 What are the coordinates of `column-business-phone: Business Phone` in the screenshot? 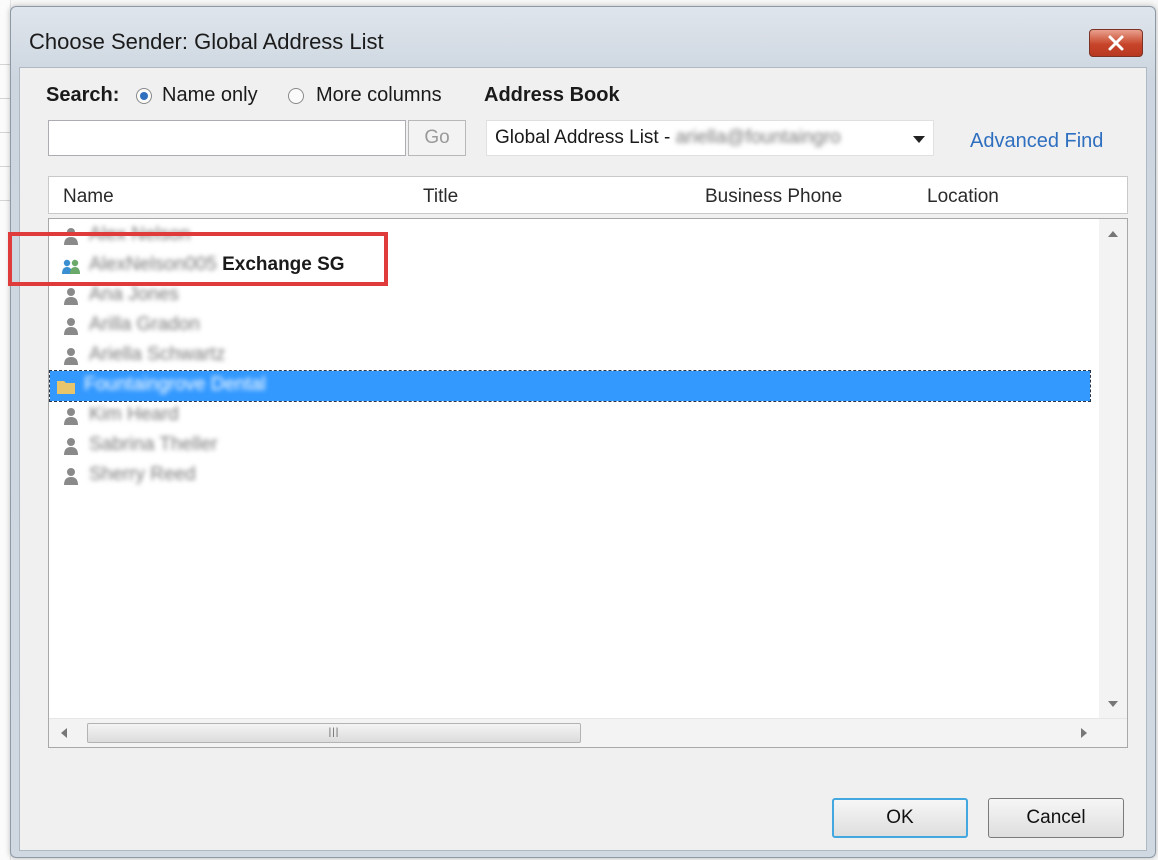 It's located at (773, 197).